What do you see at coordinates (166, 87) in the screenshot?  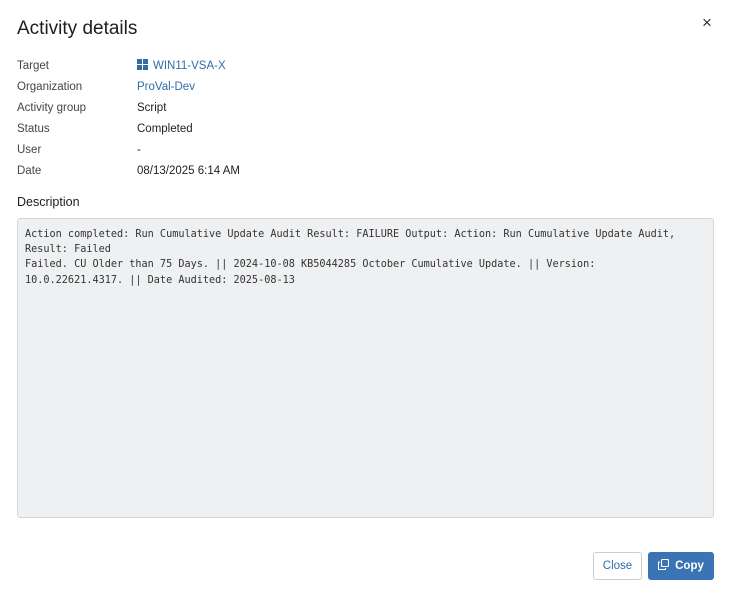 I see `organization-link: ProVal-Dev` at bounding box center [166, 87].